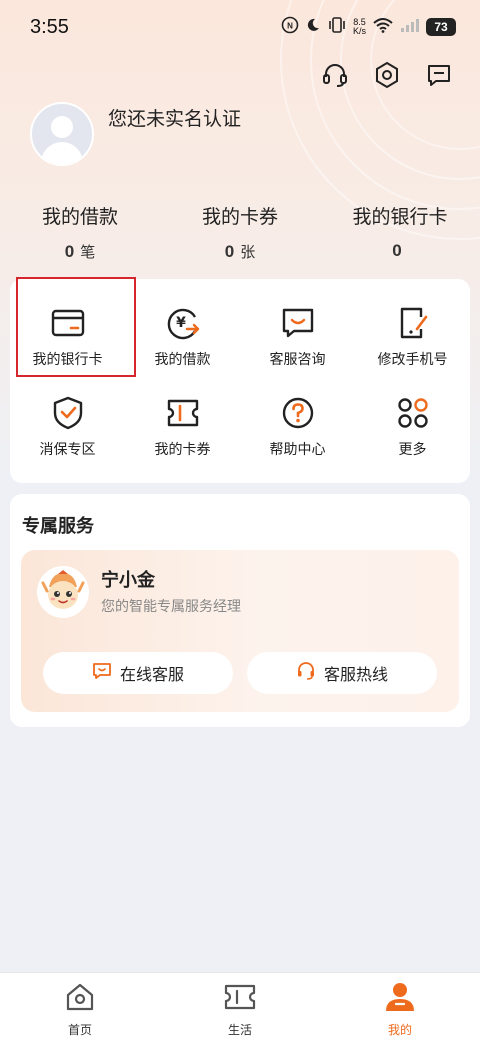 Image resolution: width=480 pixels, height=1040 pixels. I want to click on tab-home: 首页, so click(80, 1006).